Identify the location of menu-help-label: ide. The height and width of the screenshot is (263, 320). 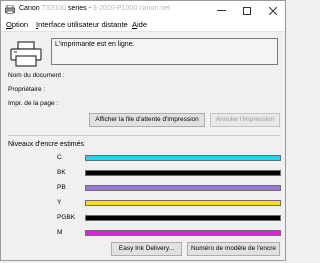
(142, 24).